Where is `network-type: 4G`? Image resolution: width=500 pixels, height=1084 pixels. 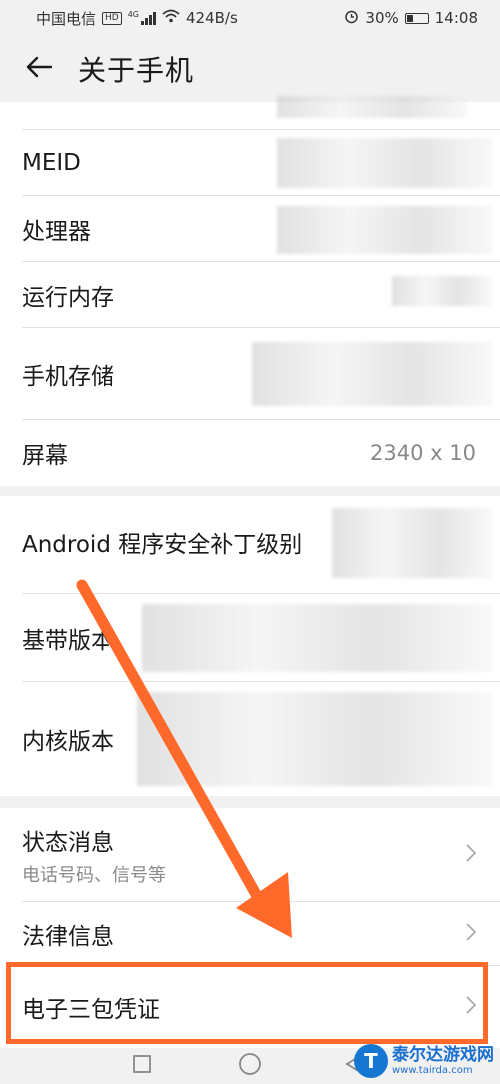 network-type: 4G is located at coordinates (133, 14).